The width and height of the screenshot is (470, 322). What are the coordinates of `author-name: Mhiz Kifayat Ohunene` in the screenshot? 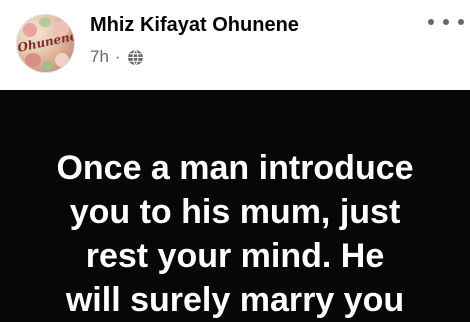 It's located at (194, 25).